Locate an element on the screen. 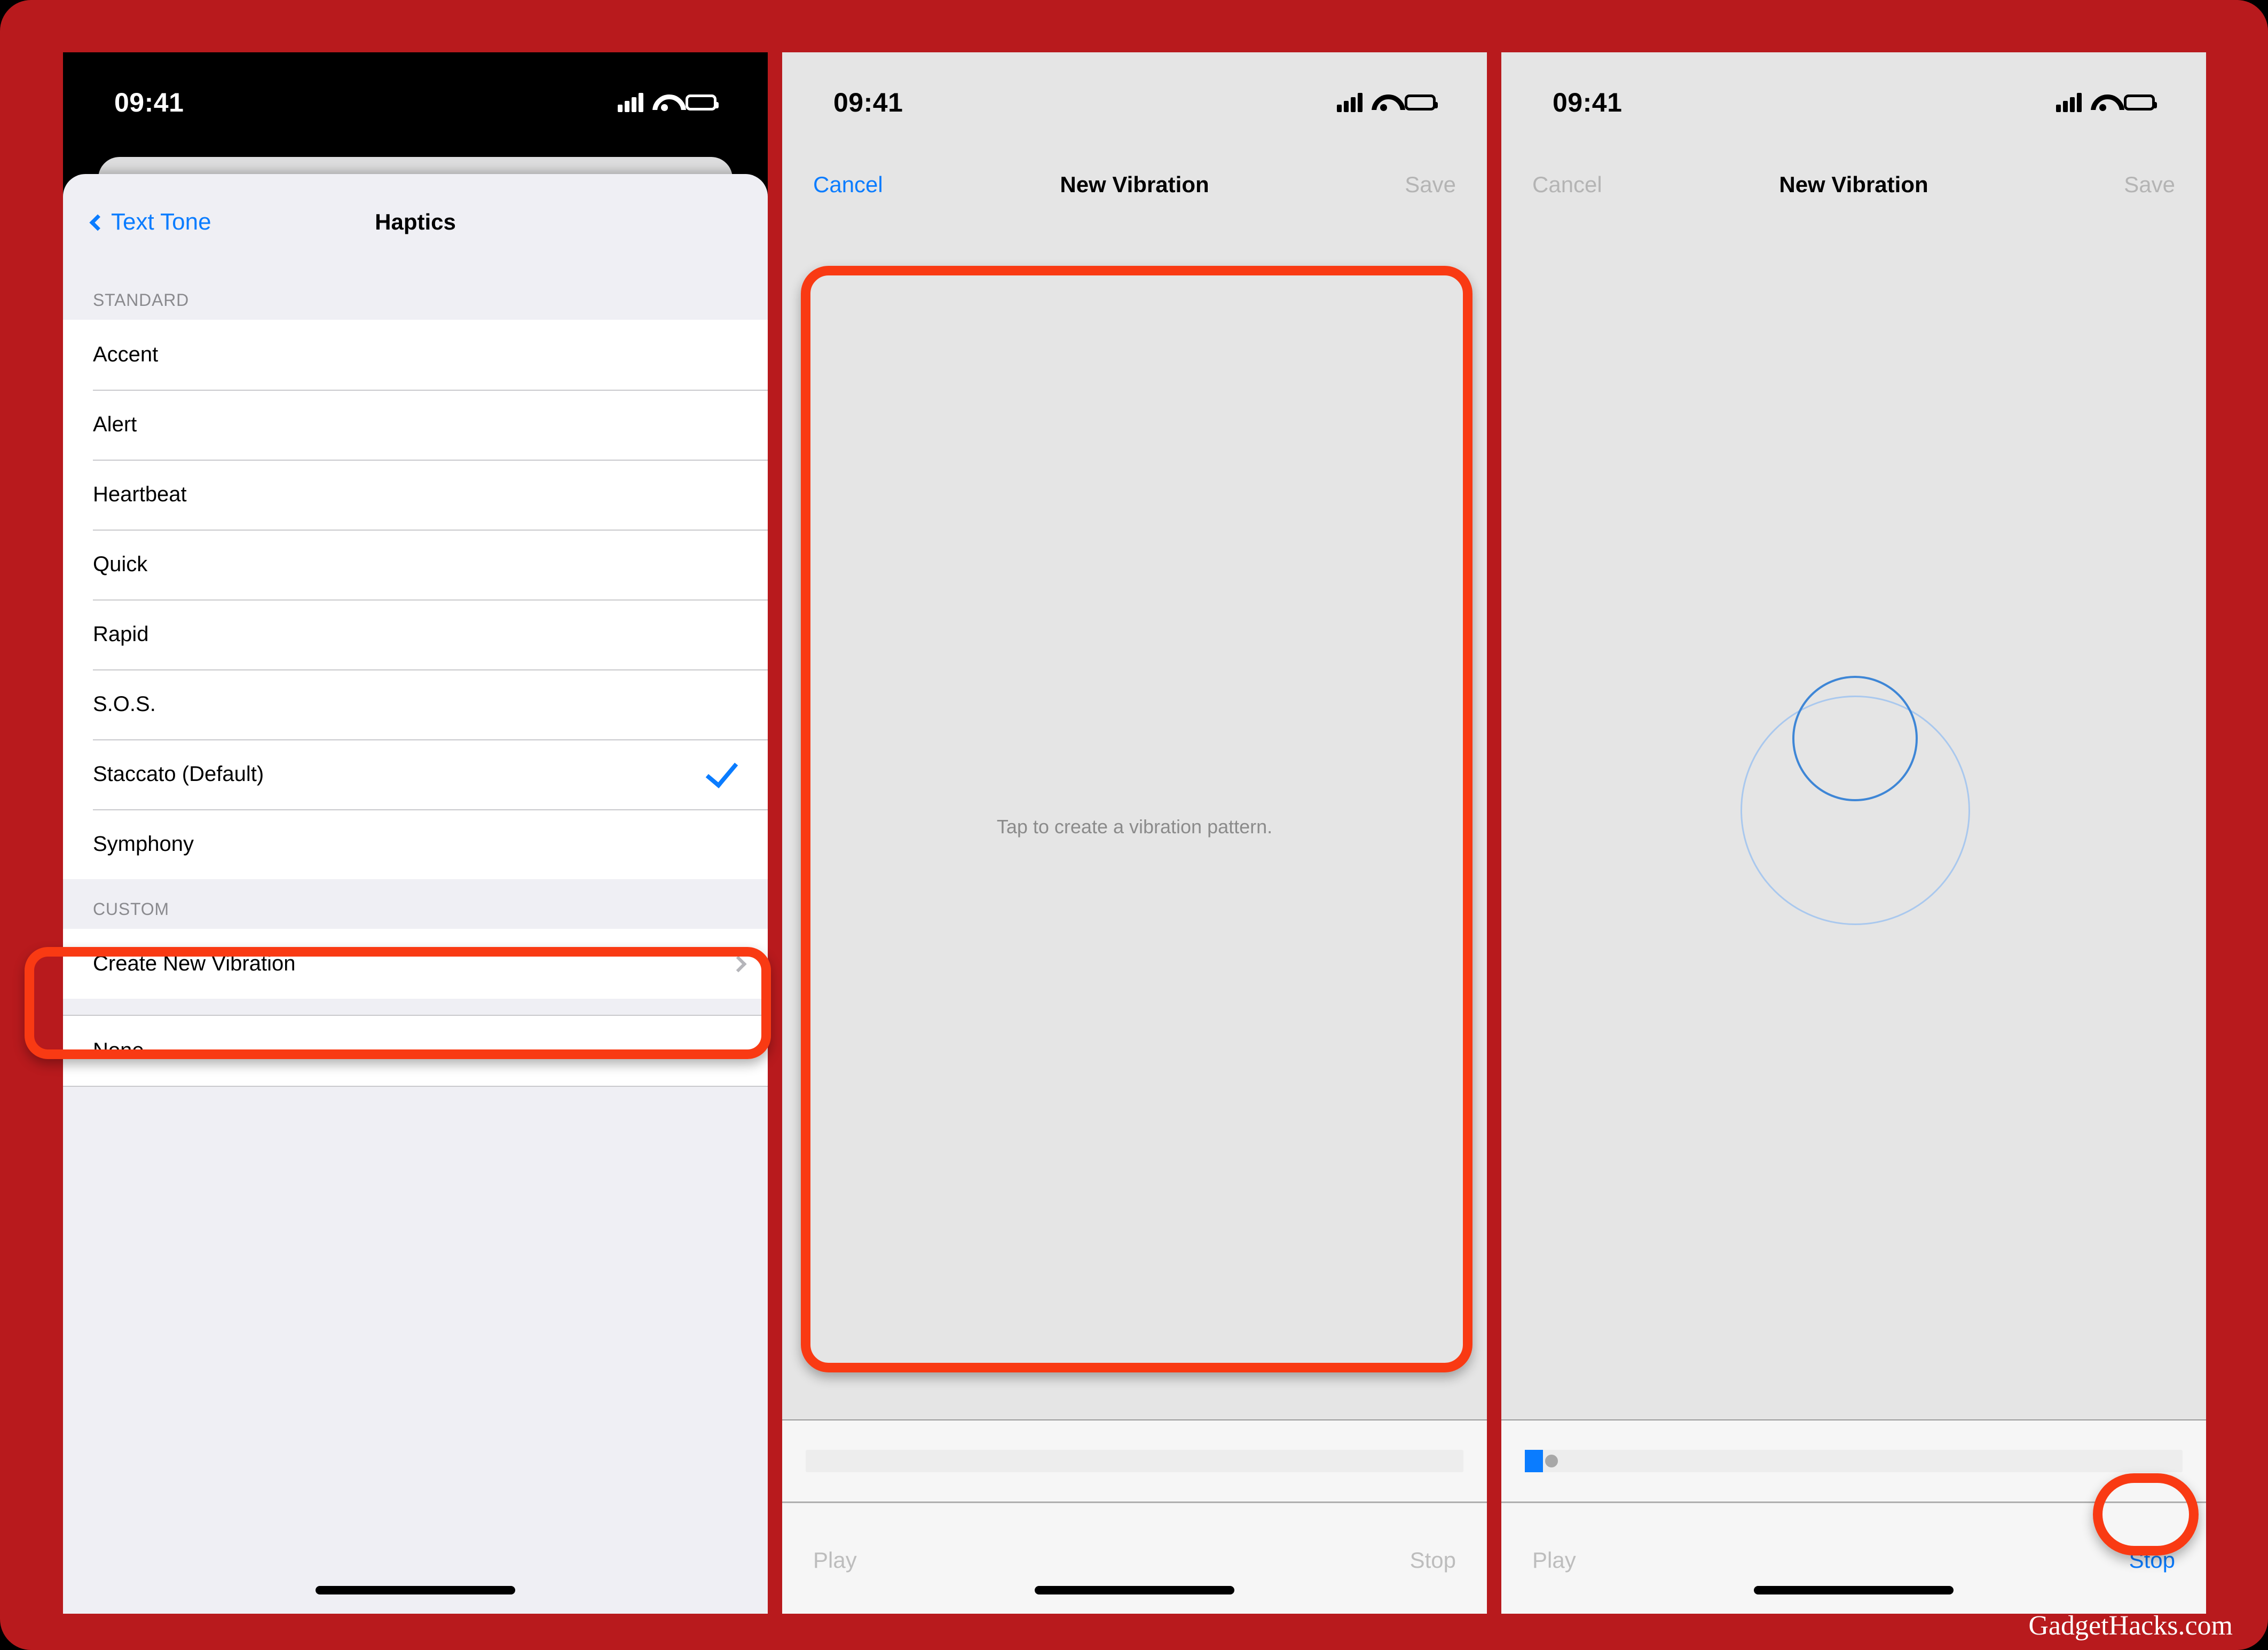 The height and width of the screenshot is (1650, 2268). list-item-label: Accent is located at coordinates (126, 354).